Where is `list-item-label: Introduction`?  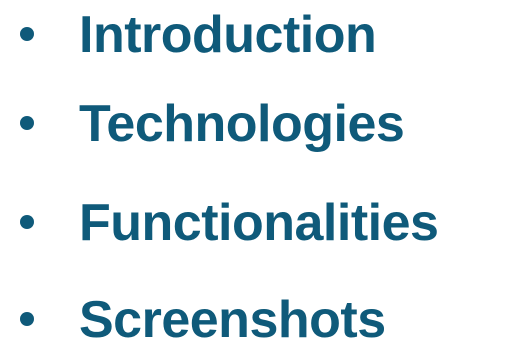
list-item-label: Introduction is located at coordinates (228, 35).